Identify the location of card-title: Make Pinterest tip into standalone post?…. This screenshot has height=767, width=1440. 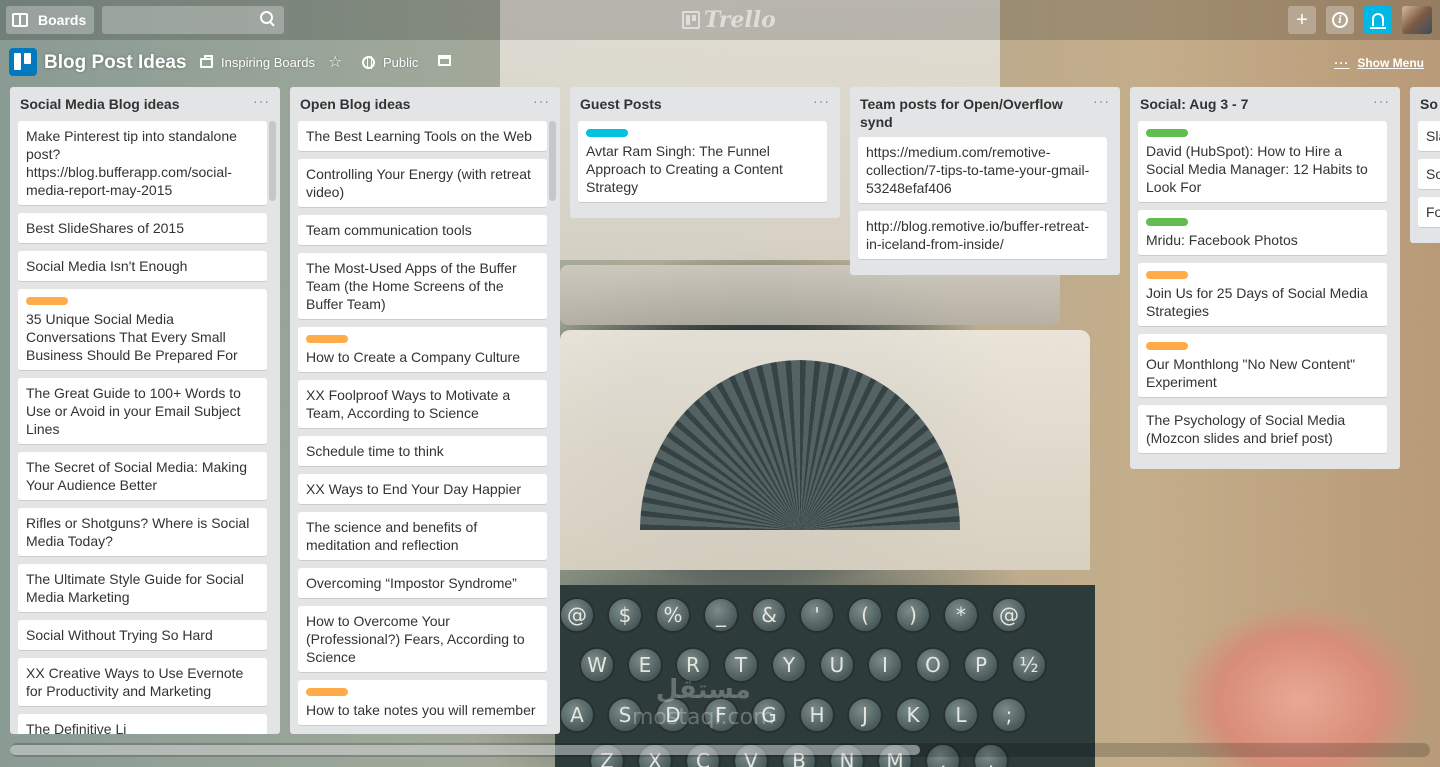
(131, 163).